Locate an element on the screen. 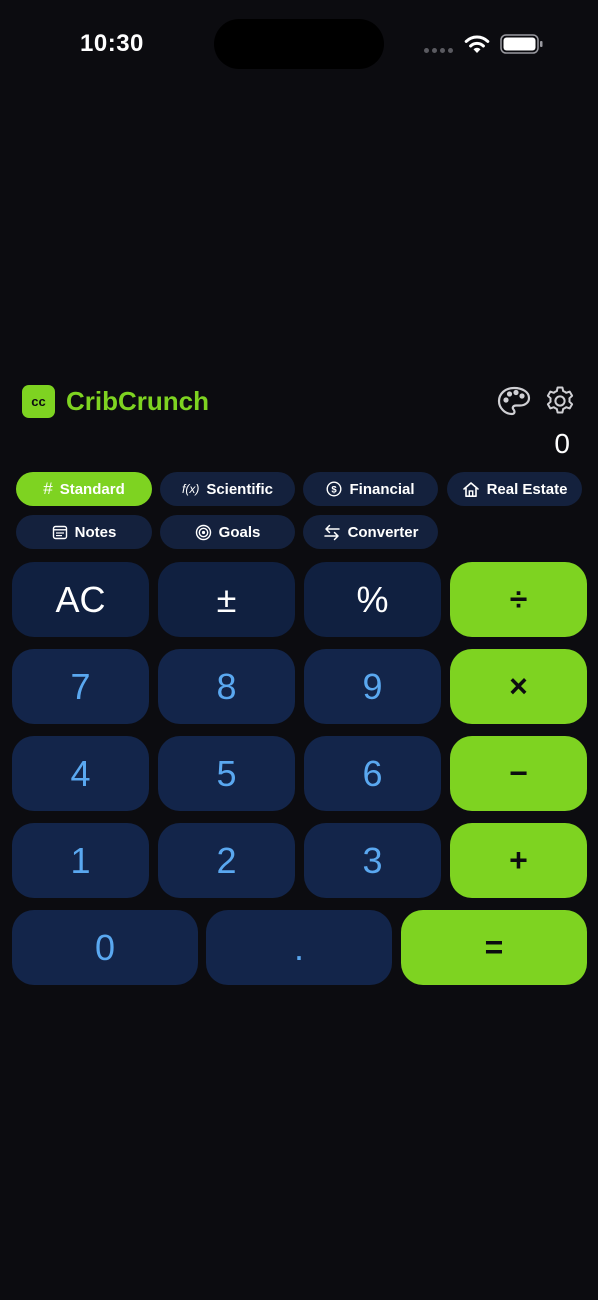 The width and height of the screenshot is (598, 1300). tab-notes: Notes is located at coordinates (84, 532).